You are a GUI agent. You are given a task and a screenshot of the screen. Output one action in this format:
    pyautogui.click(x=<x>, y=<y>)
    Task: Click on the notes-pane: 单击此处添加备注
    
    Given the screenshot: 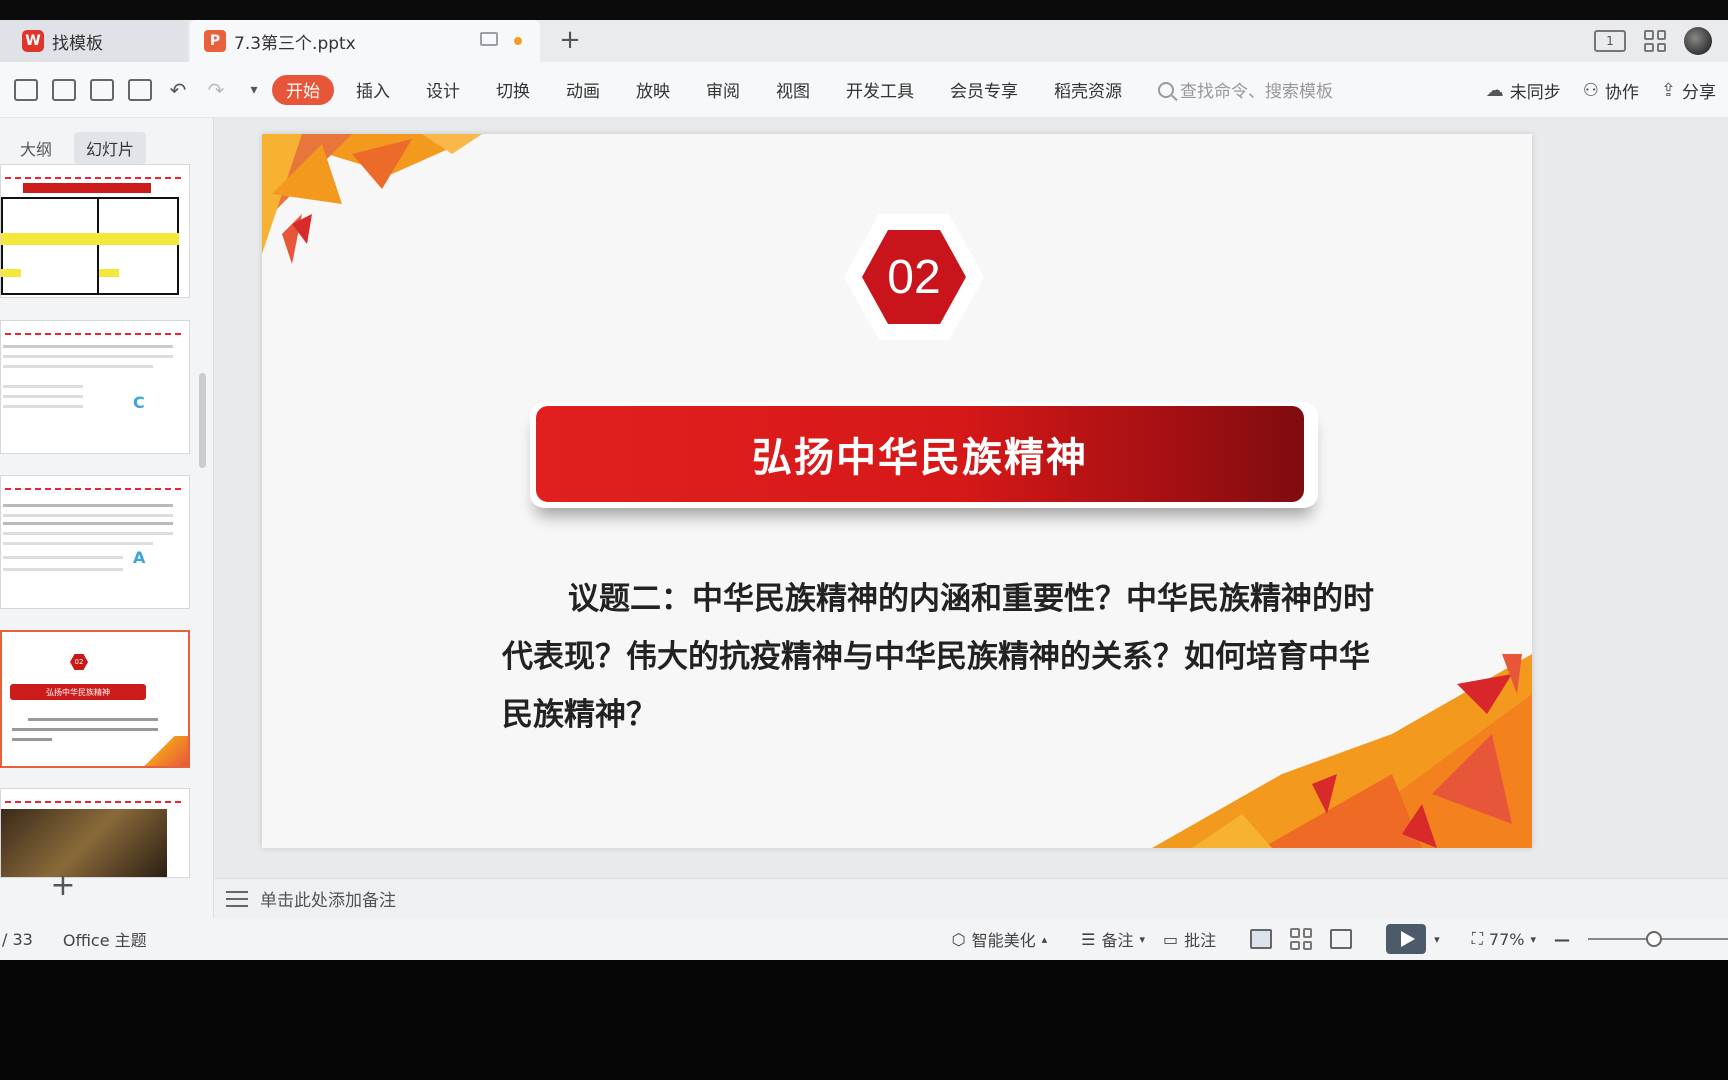 What is the action you would take?
    pyautogui.click(x=971, y=898)
    